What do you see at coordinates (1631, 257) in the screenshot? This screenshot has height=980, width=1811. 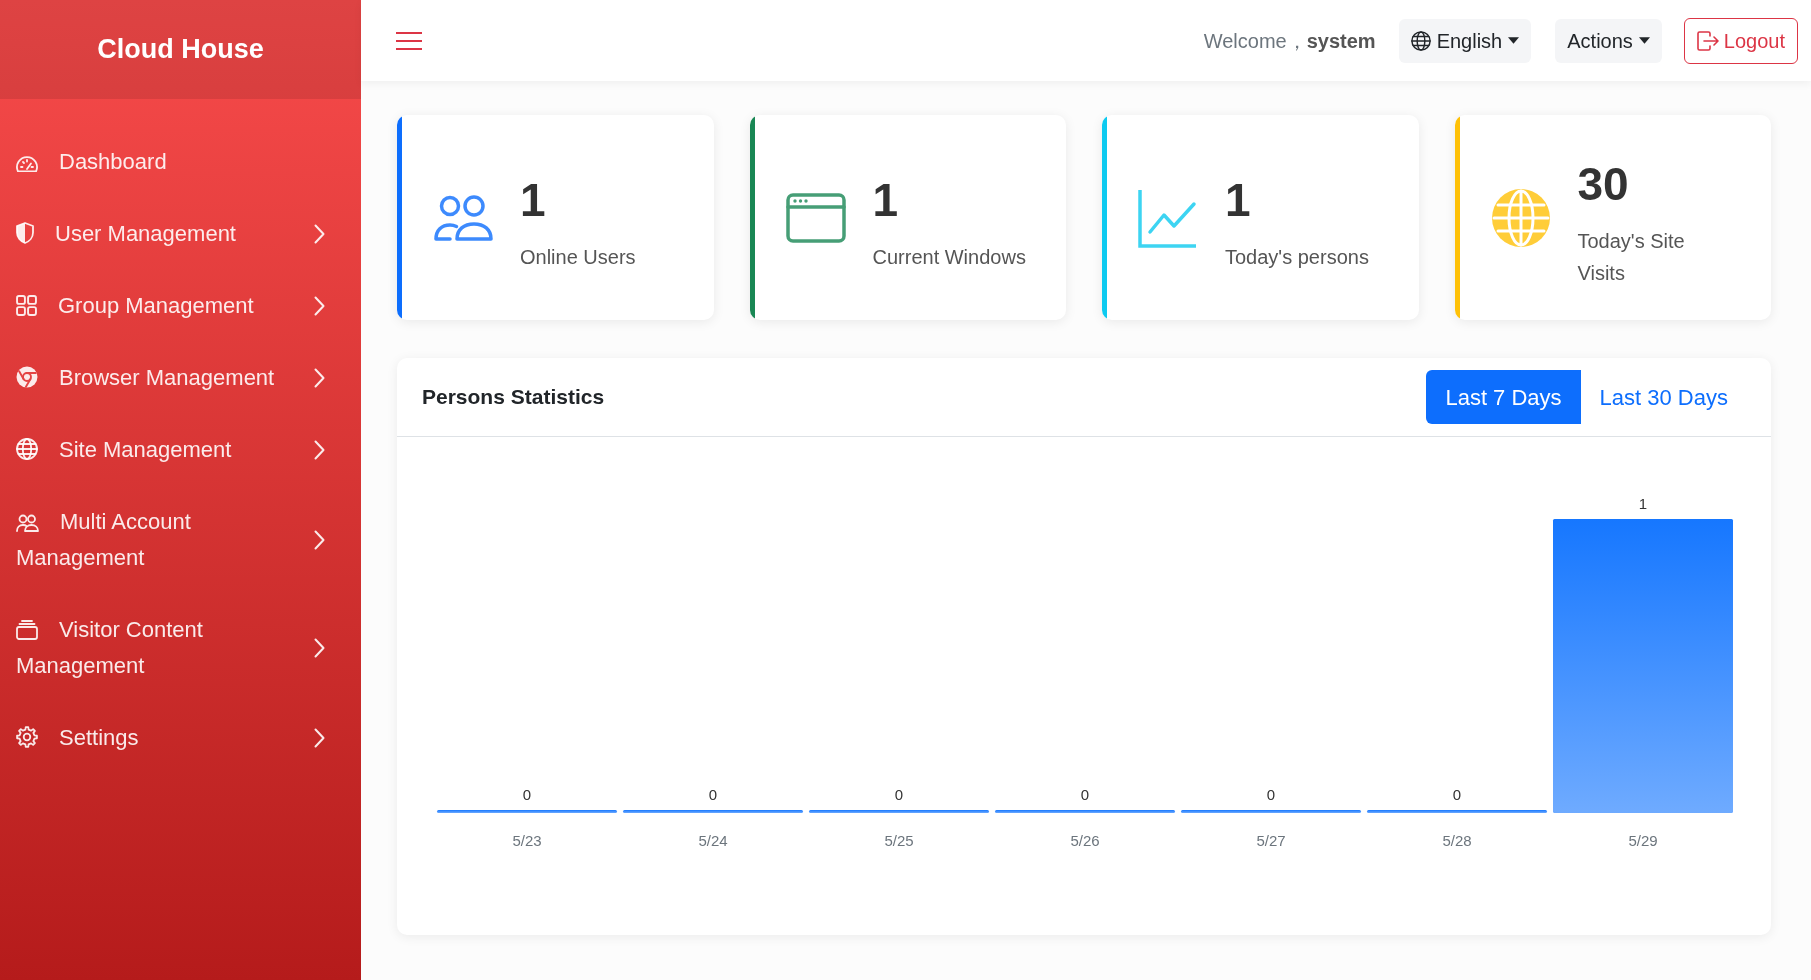 I see `stat-label: Today's Site Visits` at bounding box center [1631, 257].